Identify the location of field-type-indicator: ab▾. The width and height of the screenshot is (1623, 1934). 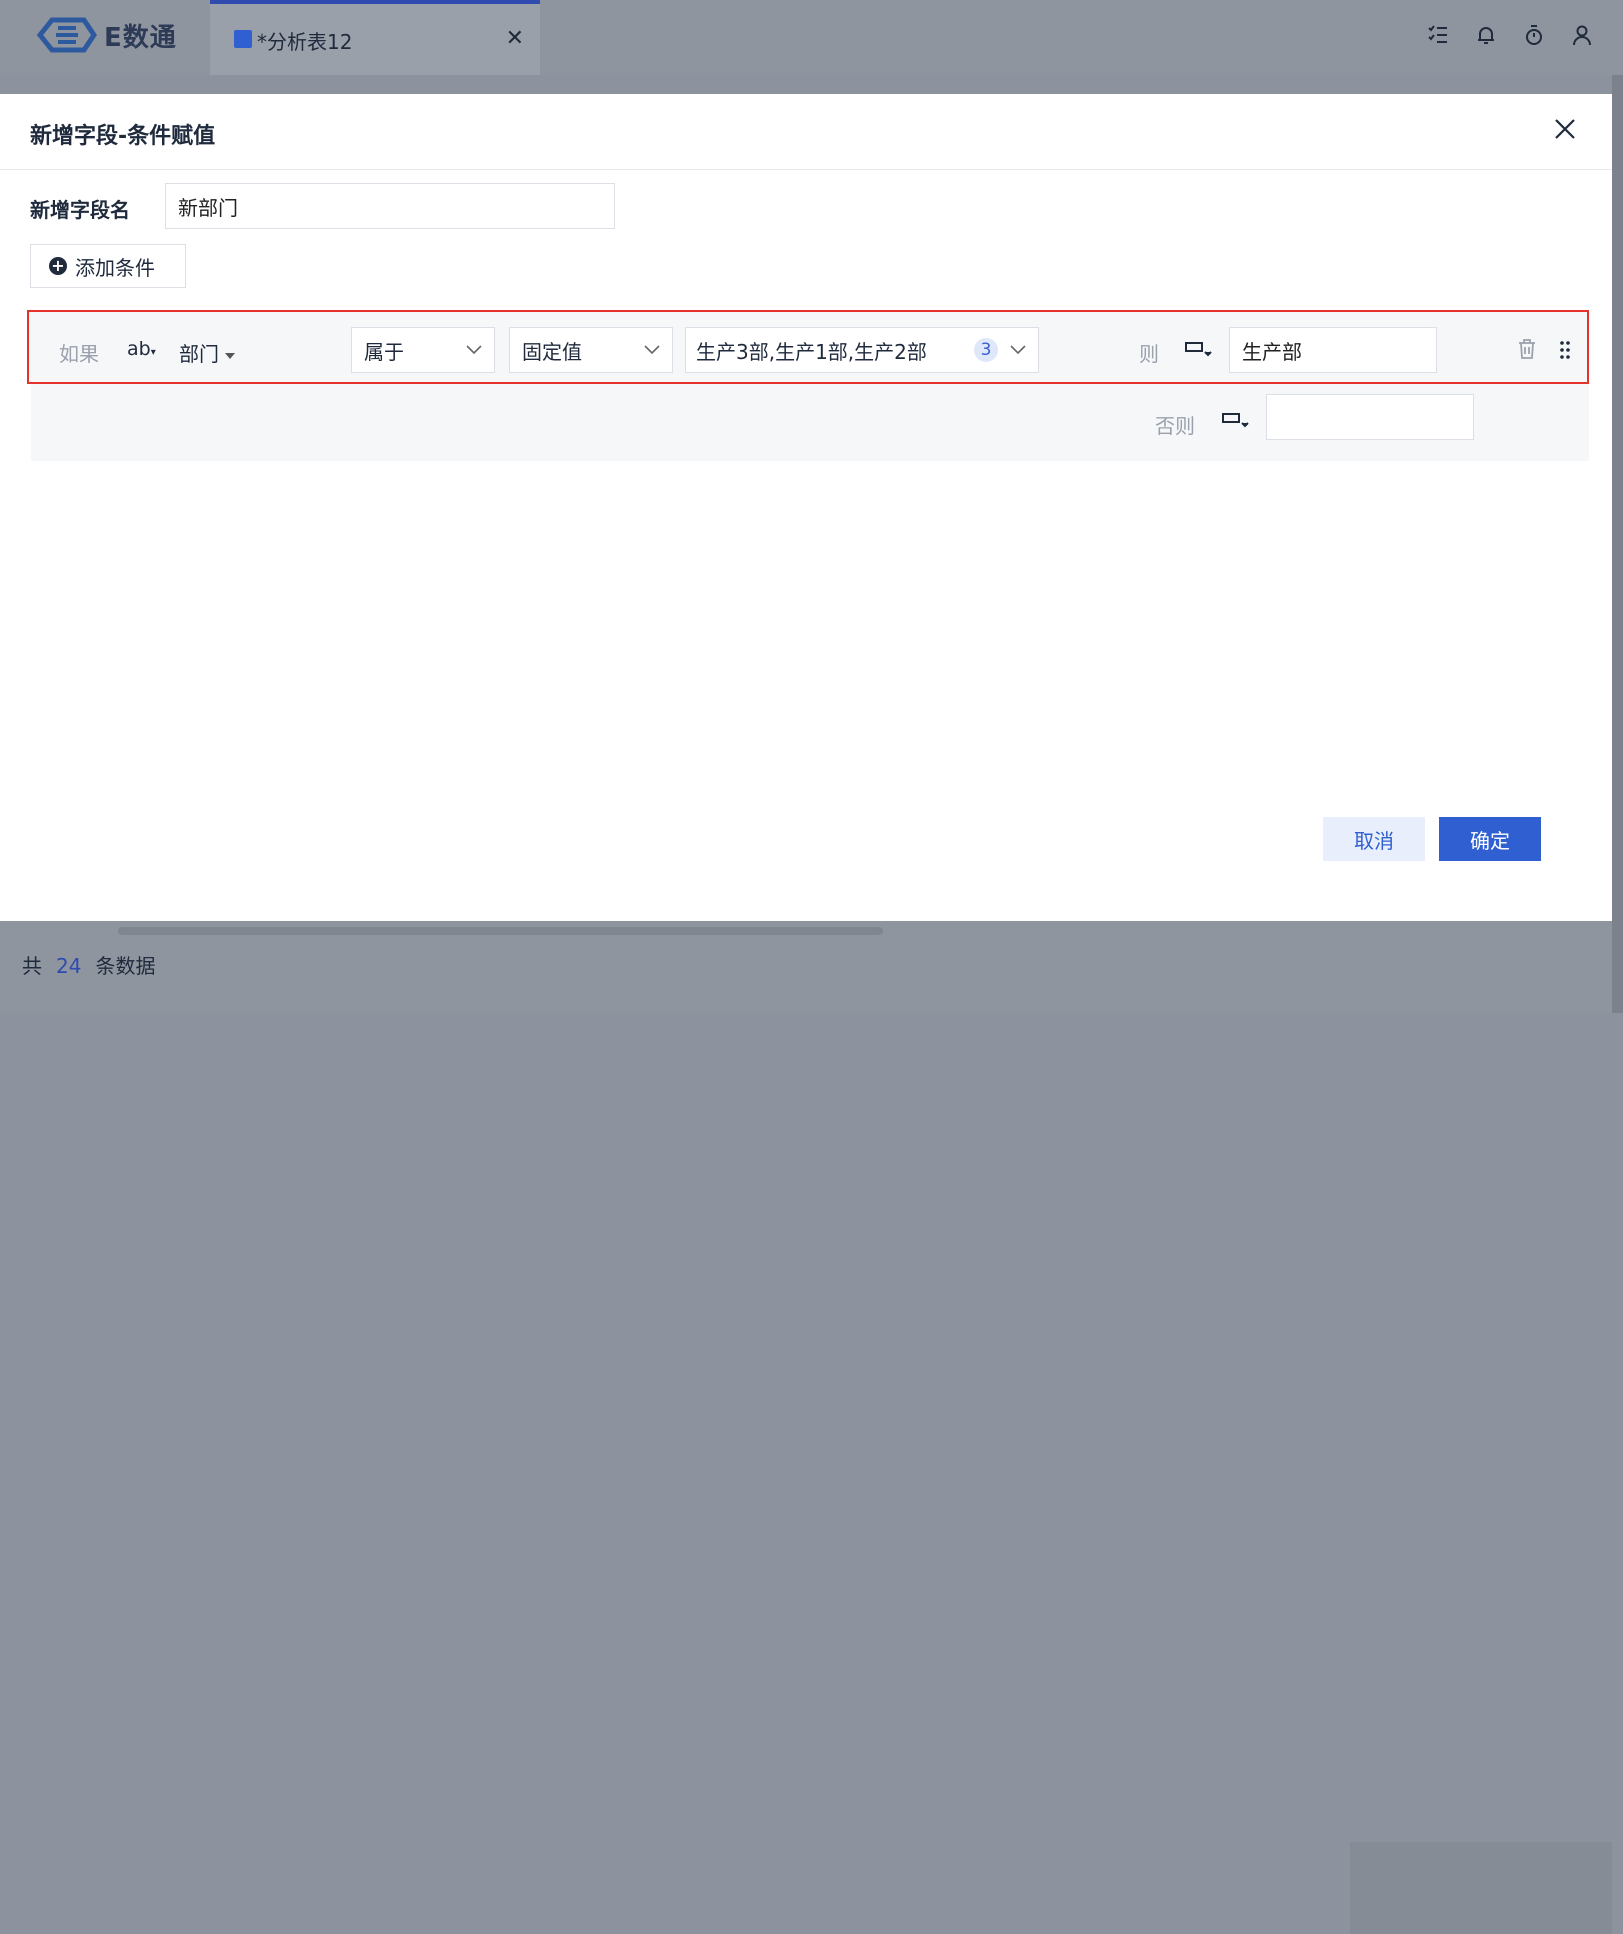
(141, 349).